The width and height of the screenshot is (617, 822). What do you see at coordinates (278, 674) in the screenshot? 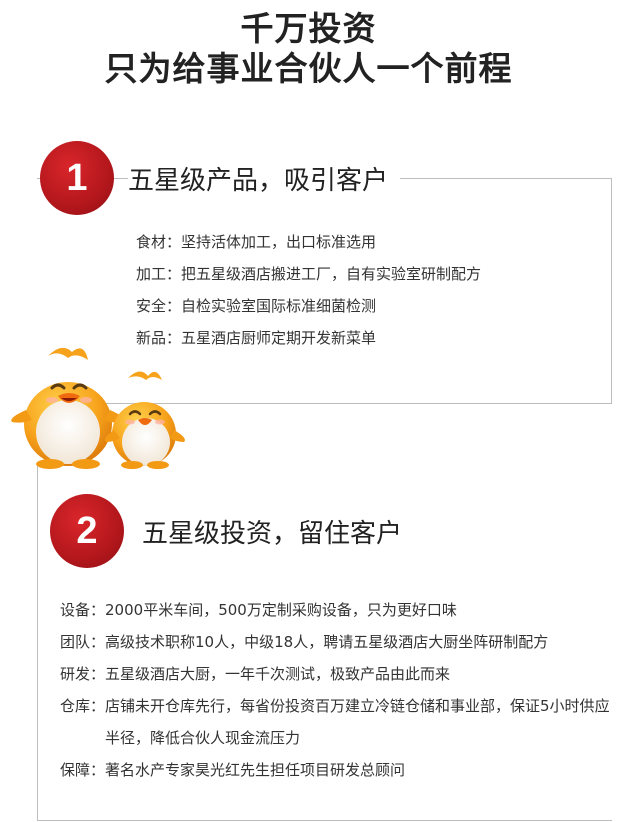
I see `section2-item-value: 五星级酒店大厨，一年千次测试，极致产品由此而来` at bounding box center [278, 674].